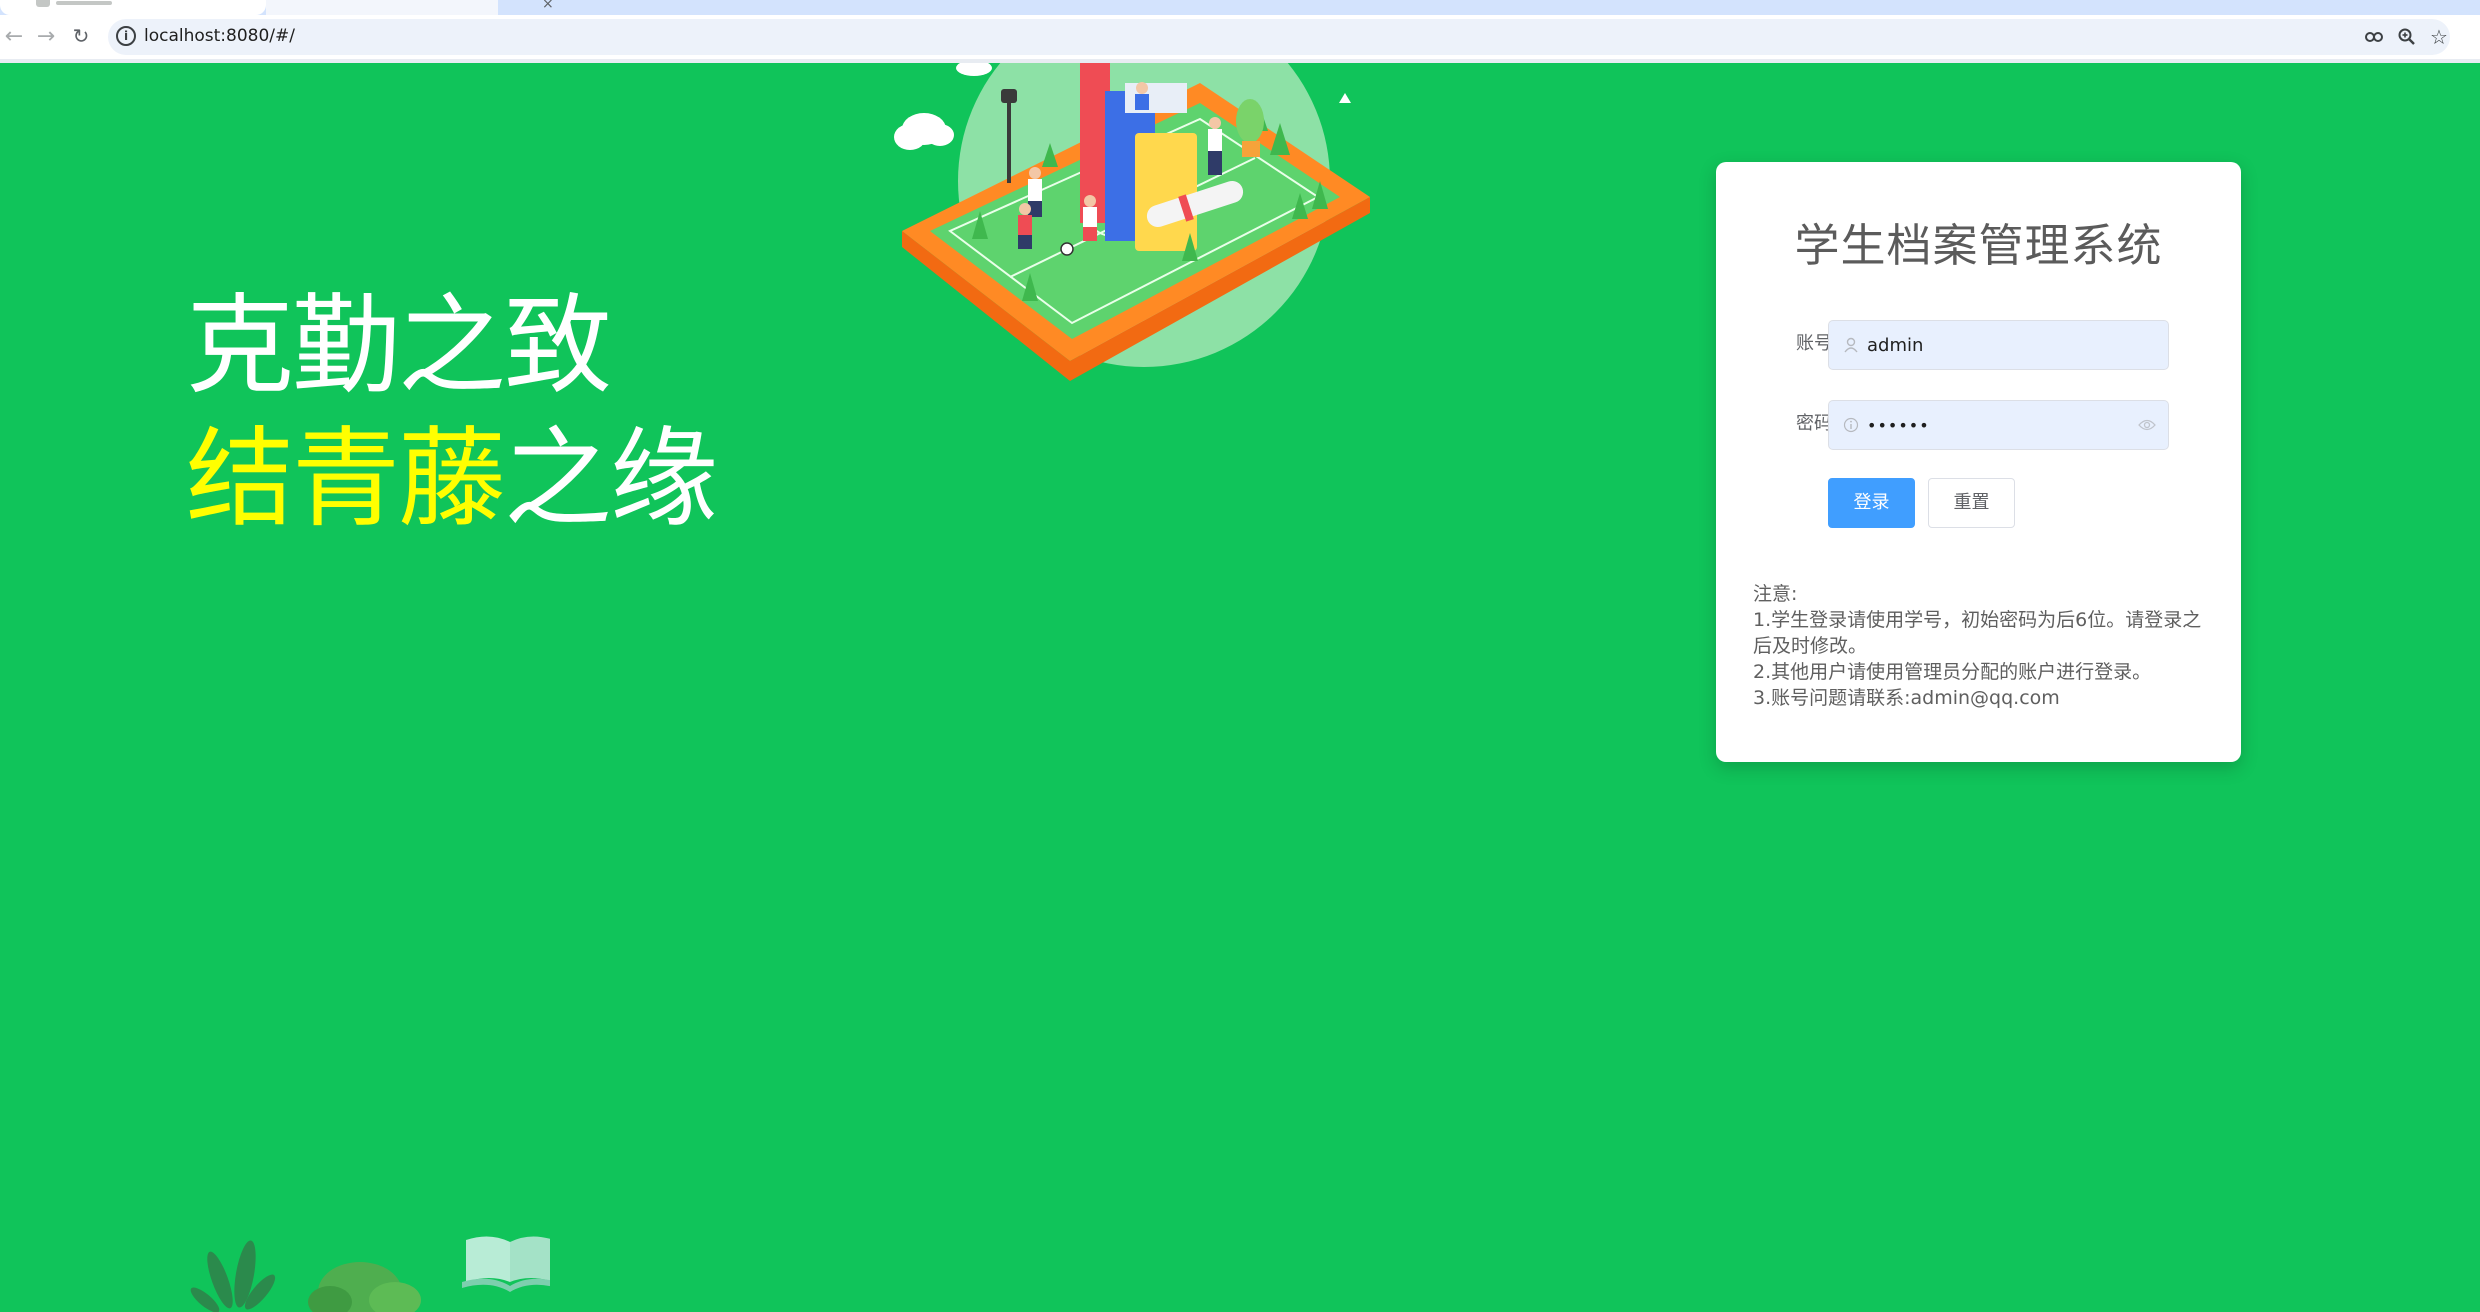 The width and height of the screenshot is (2480, 1312). Describe the element at coordinates (364, 1287) in the screenshot. I see `monstera-leaf-icon` at that location.